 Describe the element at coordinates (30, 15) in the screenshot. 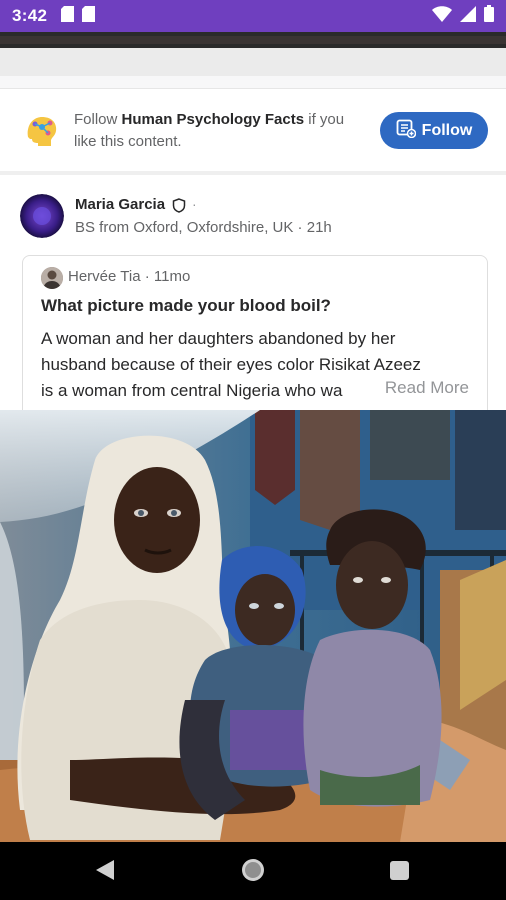

I see `status-time: 3:42` at that location.